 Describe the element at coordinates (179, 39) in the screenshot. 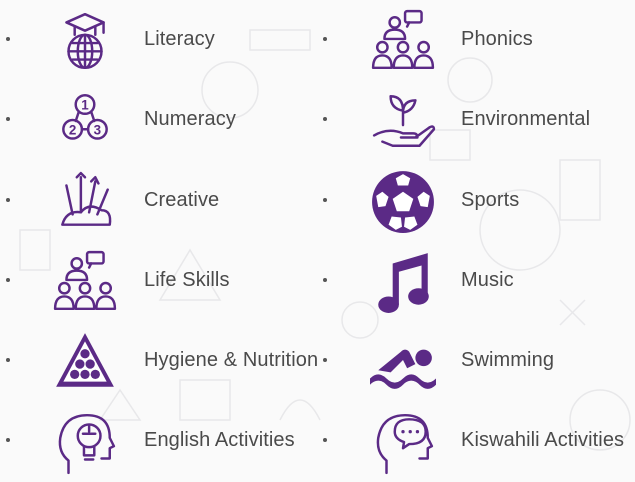

I see `activity-label: Literacy` at that location.